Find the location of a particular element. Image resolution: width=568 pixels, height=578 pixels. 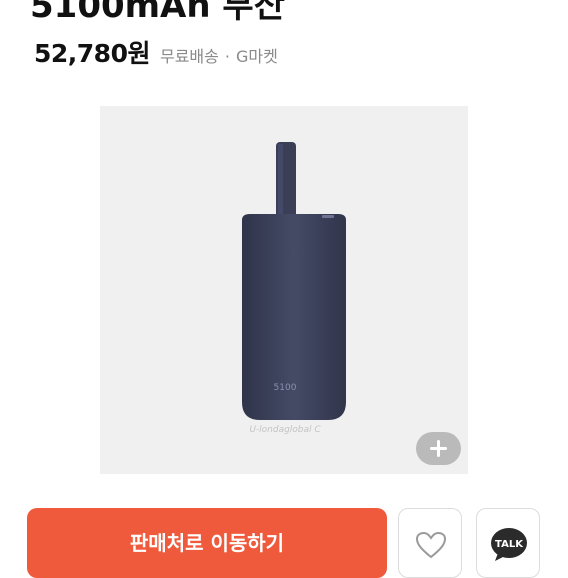

power-bank-illustration: 5100 U-londaglobal C is located at coordinates (294, 288).